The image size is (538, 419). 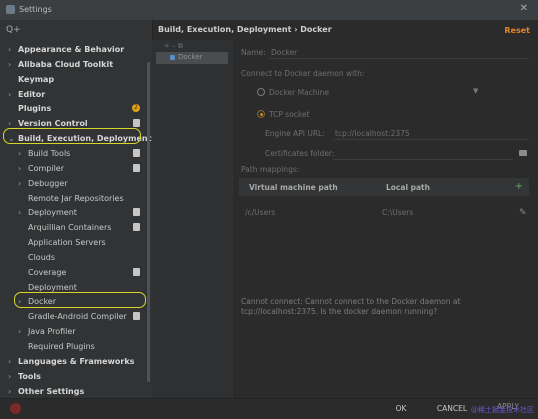 What do you see at coordinates (519, 186) in the screenshot?
I see `add-icon: +` at bounding box center [519, 186].